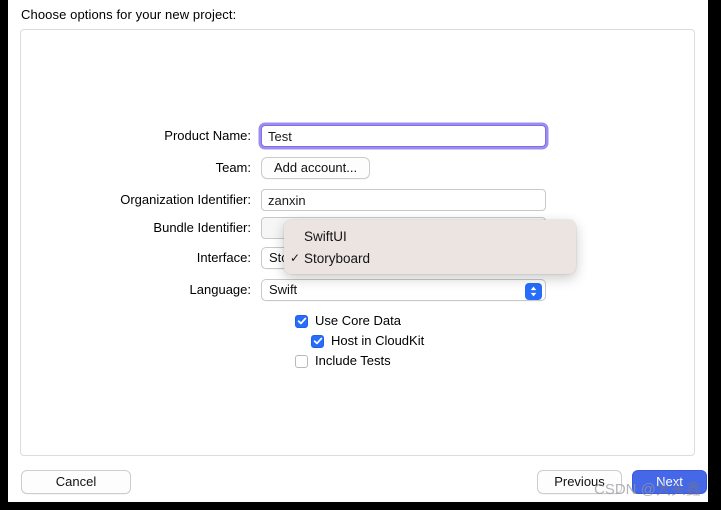 This screenshot has height=510, width=721. Describe the element at coordinates (325, 236) in the screenshot. I see `menu-item-label: SwiftUI` at that location.